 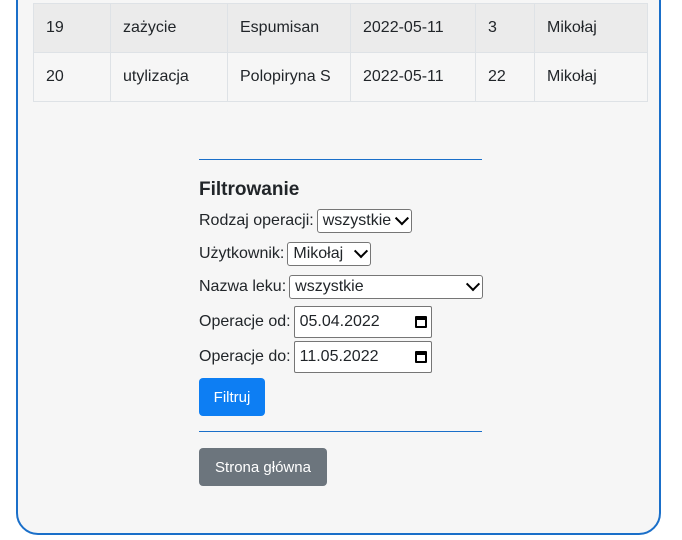 I want to click on cell-quantity: 22, so click(x=505, y=77).